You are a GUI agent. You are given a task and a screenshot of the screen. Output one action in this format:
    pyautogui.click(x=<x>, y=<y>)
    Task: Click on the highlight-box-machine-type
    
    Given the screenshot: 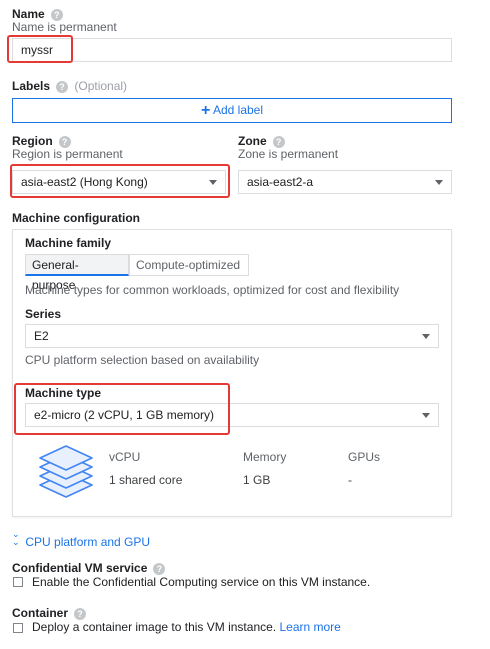 What is the action you would take?
    pyautogui.click(x=122, y=409)
    